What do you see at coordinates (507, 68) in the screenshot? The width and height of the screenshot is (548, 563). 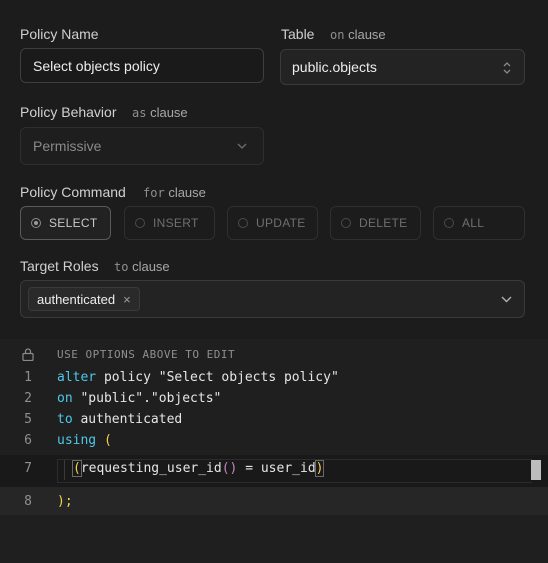 I see `chevron-up-down-icon` at bounding box center [507, 68].